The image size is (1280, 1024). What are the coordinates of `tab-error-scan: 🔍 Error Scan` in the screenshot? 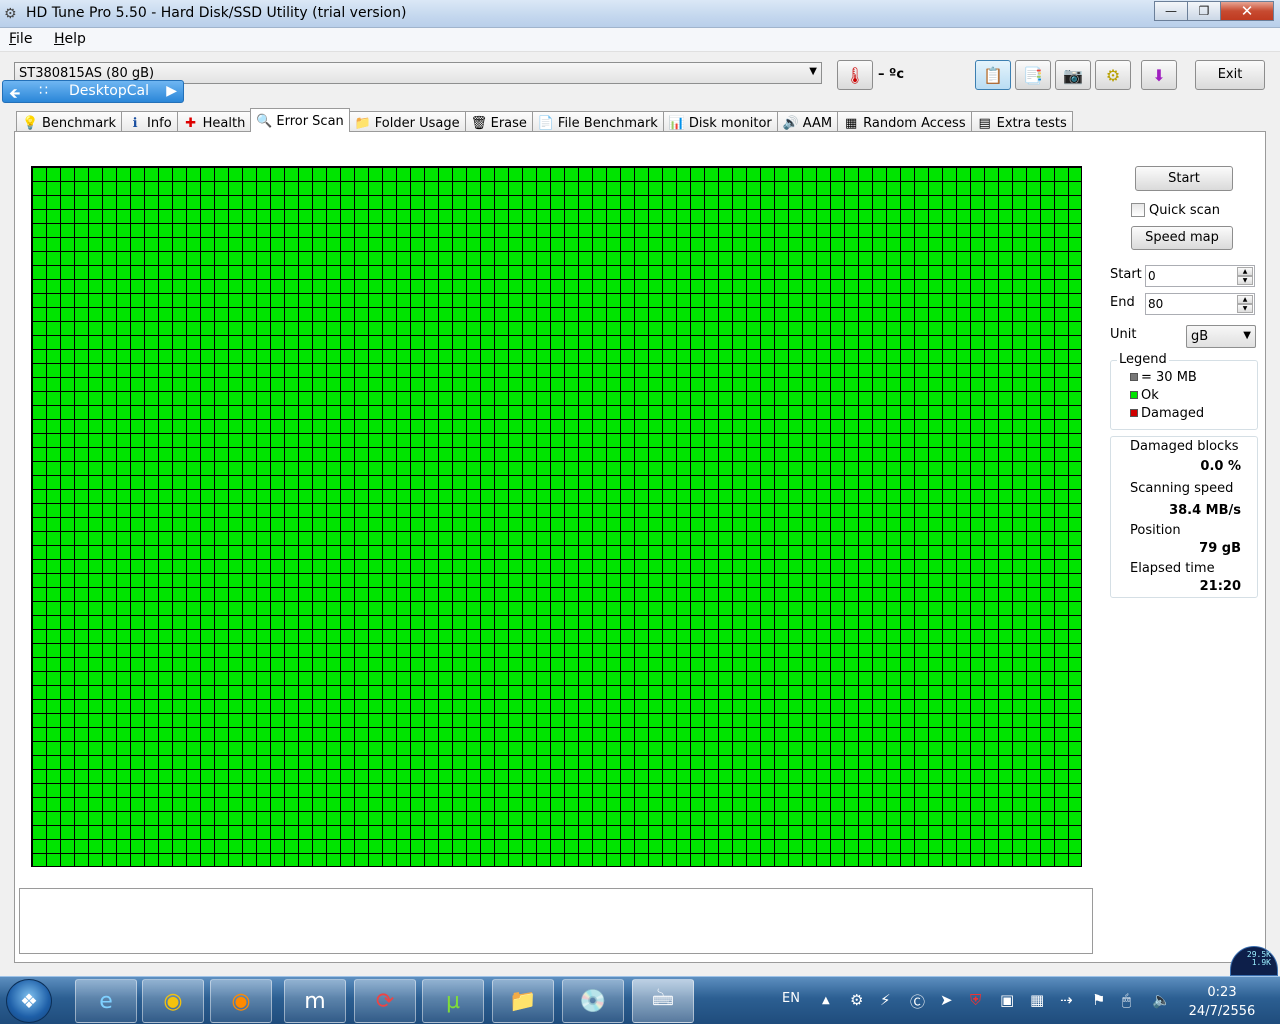 It's located at (300, 120).